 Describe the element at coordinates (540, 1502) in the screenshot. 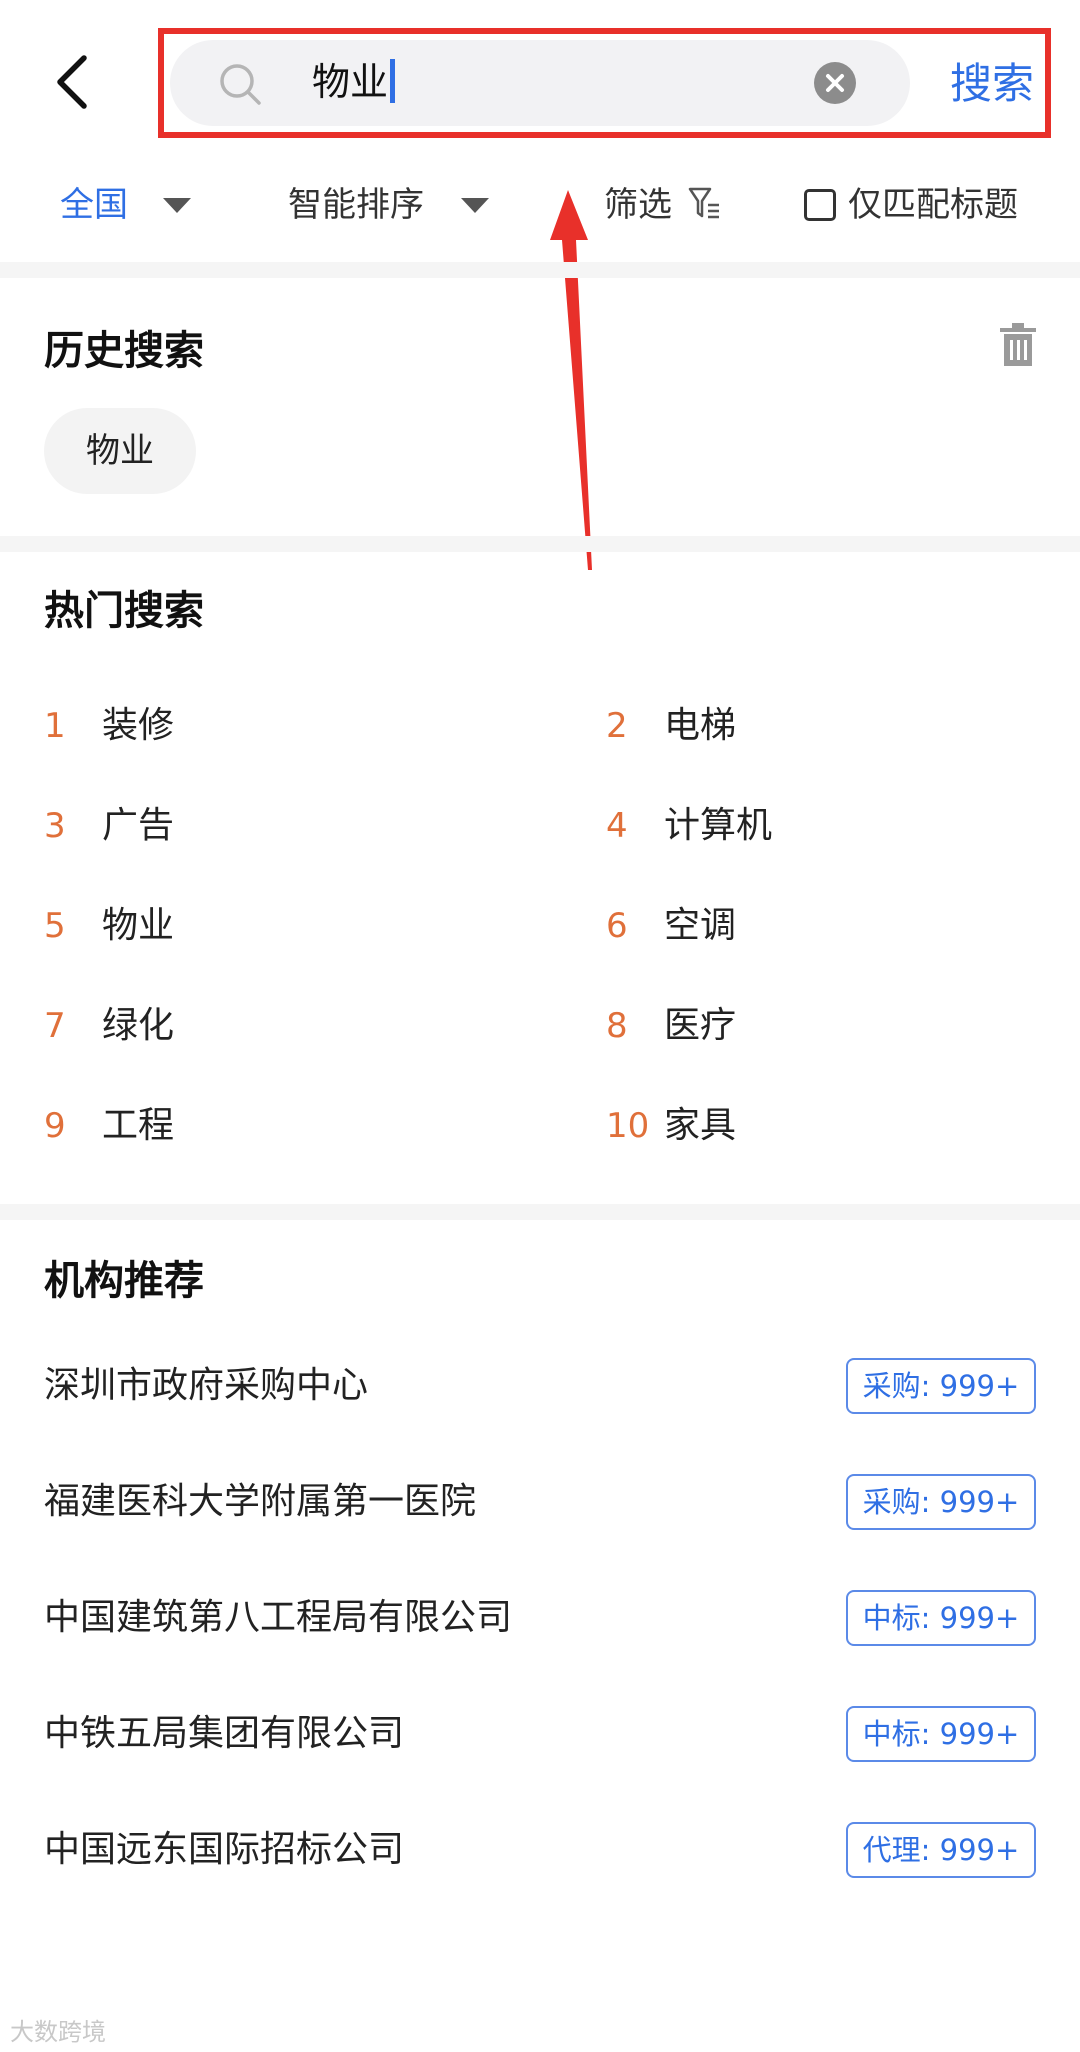

I see `org-row: 福建医科大学附属第一医院 采购: 999+` at that location.